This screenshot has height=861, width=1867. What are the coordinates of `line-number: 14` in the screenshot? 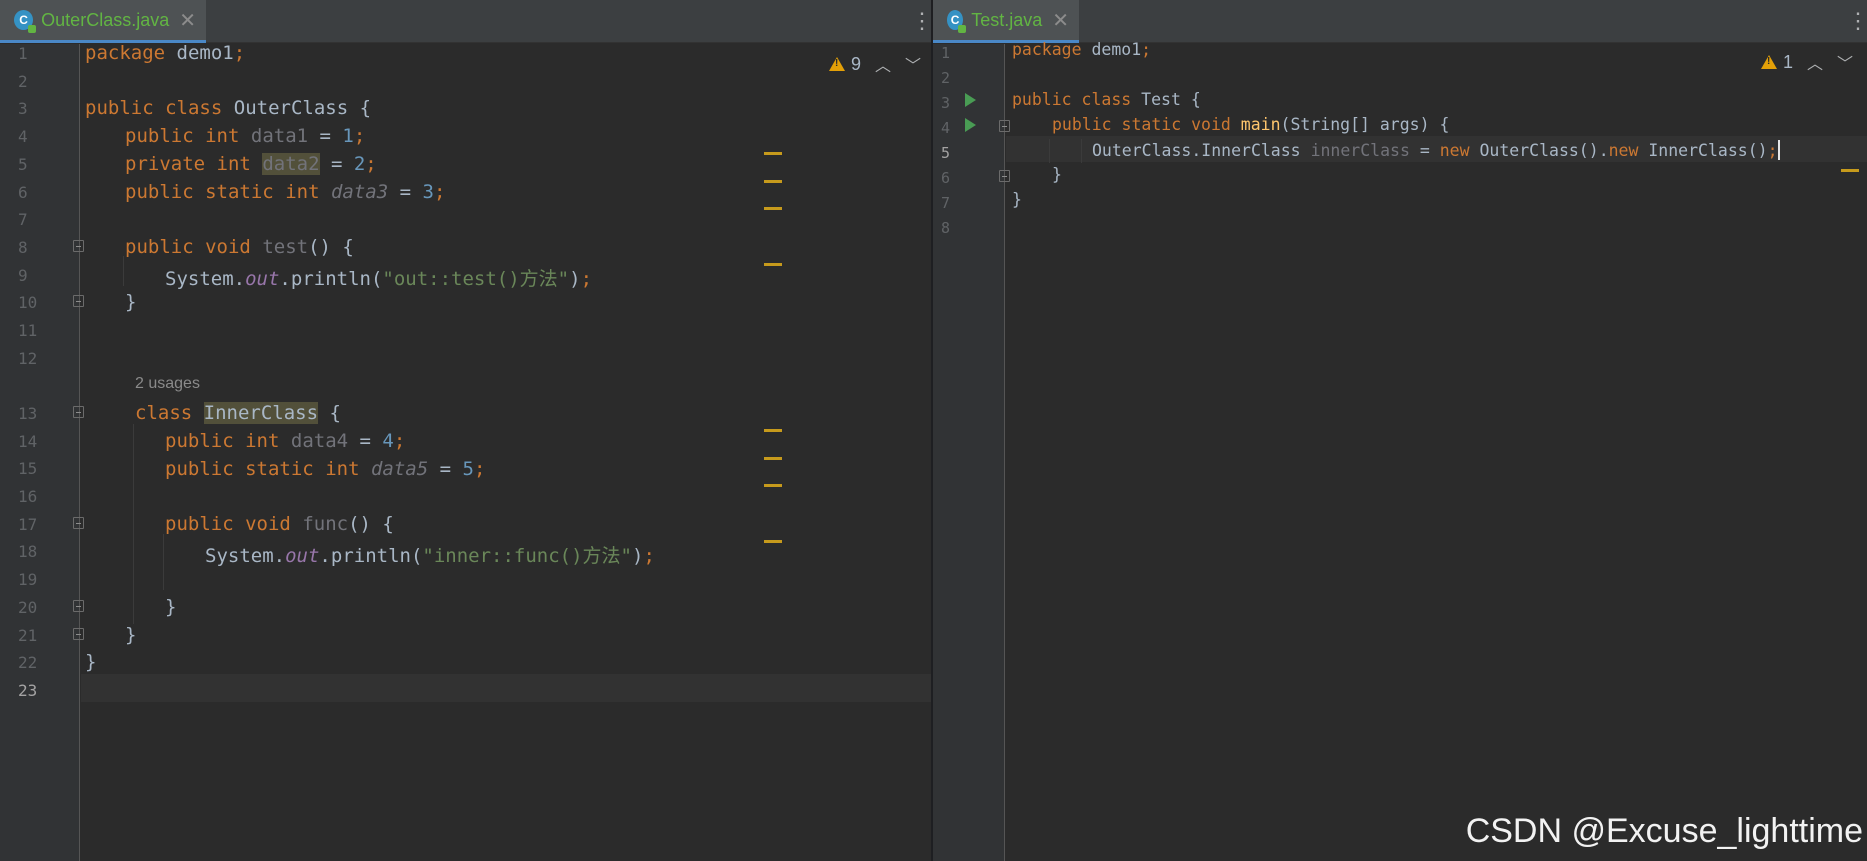 It's located at (27, 441).